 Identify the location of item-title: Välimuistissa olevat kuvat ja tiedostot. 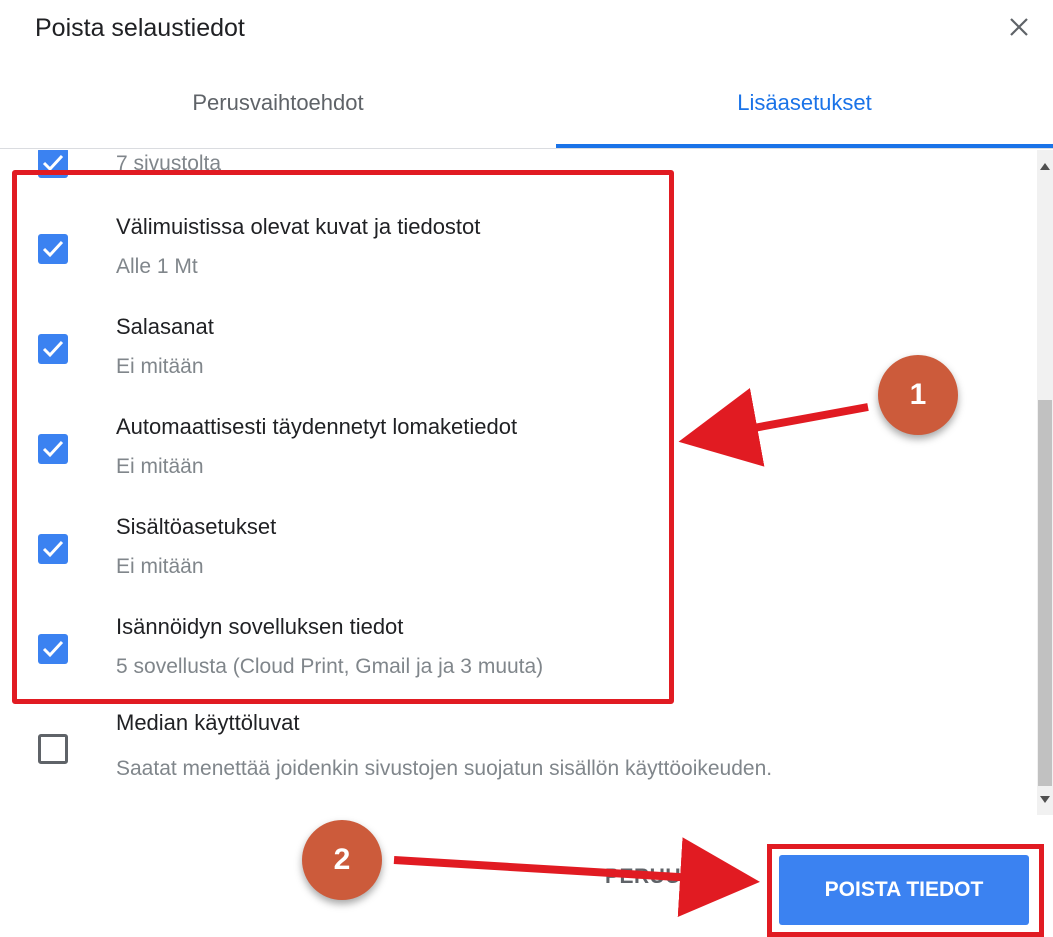
(298, 226).